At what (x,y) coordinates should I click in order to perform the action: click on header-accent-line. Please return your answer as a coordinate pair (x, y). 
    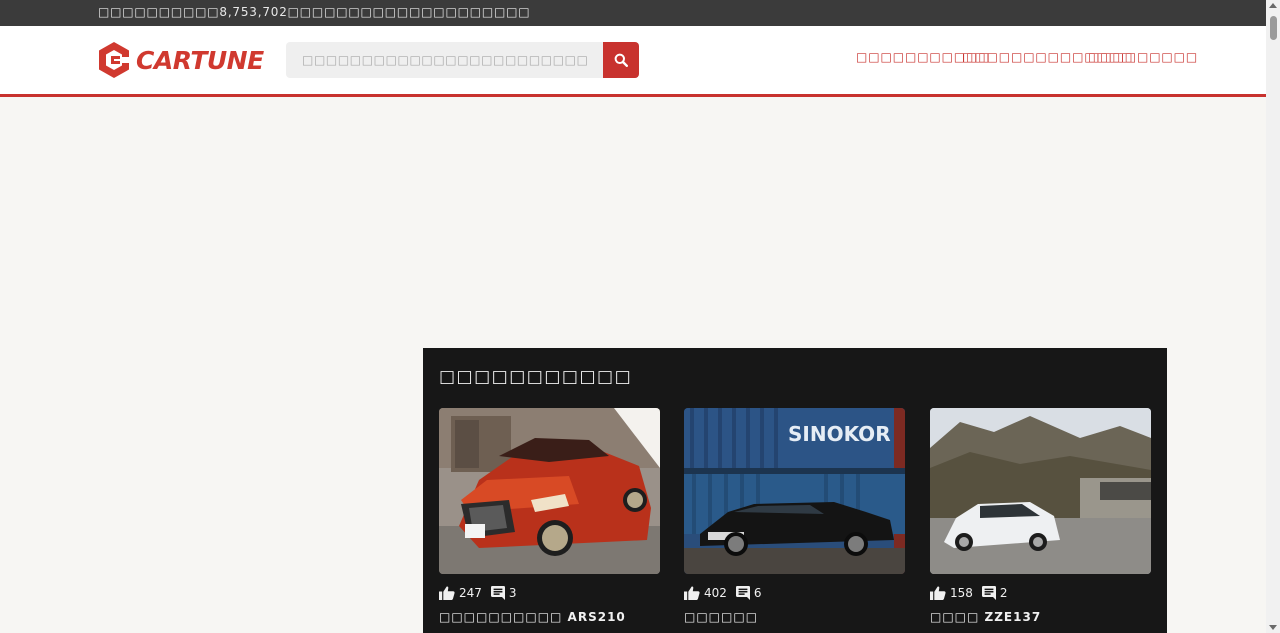
    Looking at the image, I should click on (633, 95).